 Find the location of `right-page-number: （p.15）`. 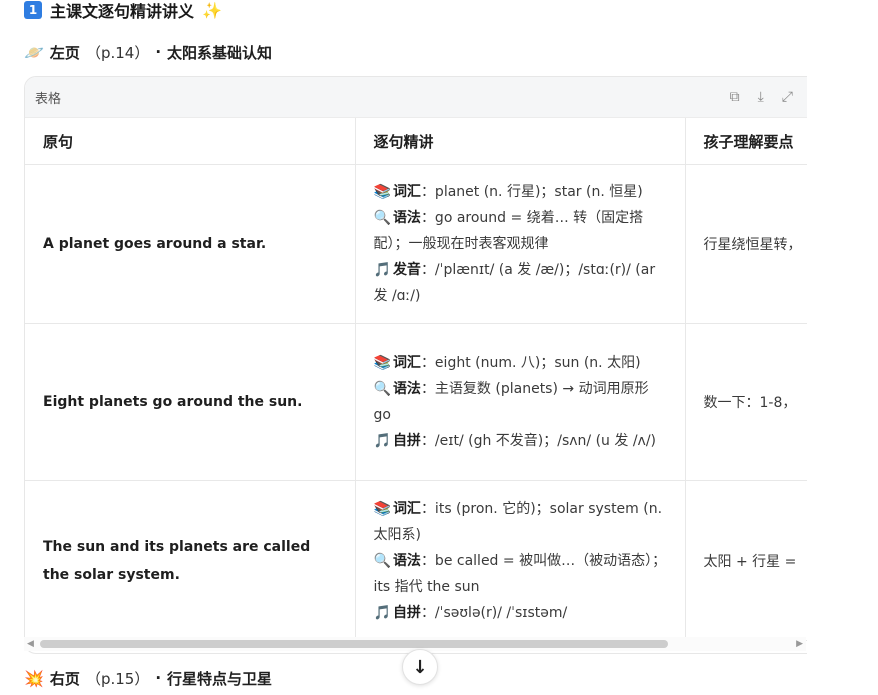

right-page-number: （p.15） is located at coordinates (117, 678).